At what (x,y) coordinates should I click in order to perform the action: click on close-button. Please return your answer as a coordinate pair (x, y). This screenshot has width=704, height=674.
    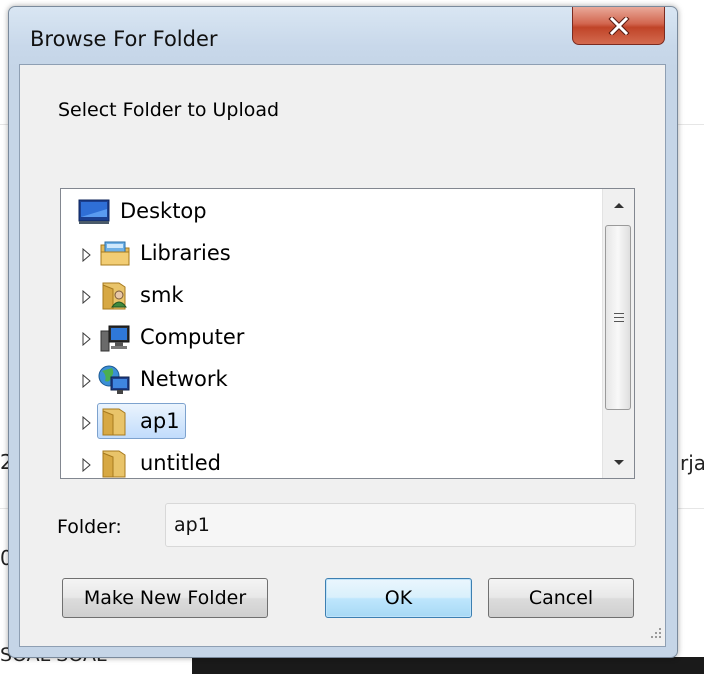
    Looking at the image, I should click on (618, 26).